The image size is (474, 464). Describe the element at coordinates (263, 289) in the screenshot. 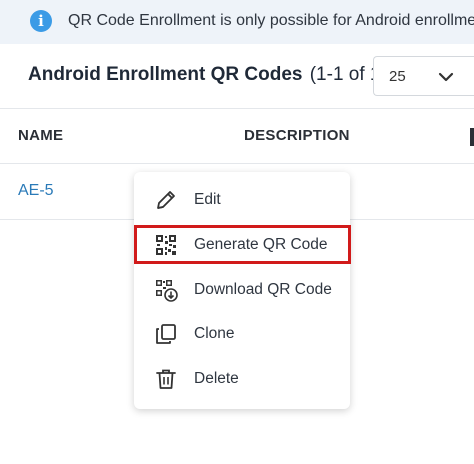

I see `menu-item-label: Download QR Code` at that location.